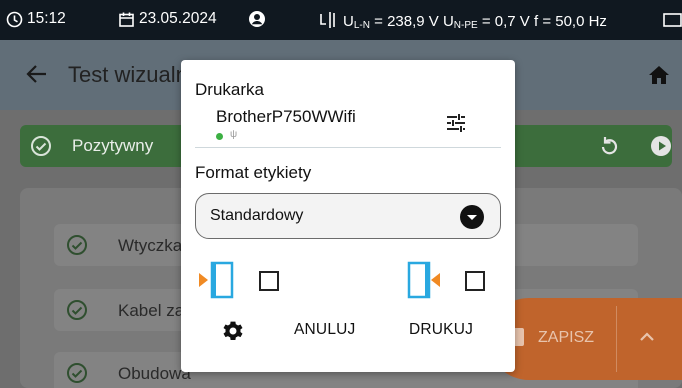  I want to click on calendar-icon, so click(126, 19).